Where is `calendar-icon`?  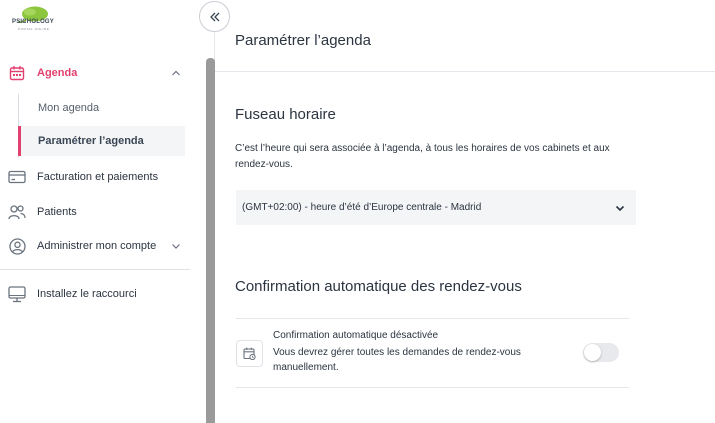
calendar-icon is located at coordinates (17, 73).